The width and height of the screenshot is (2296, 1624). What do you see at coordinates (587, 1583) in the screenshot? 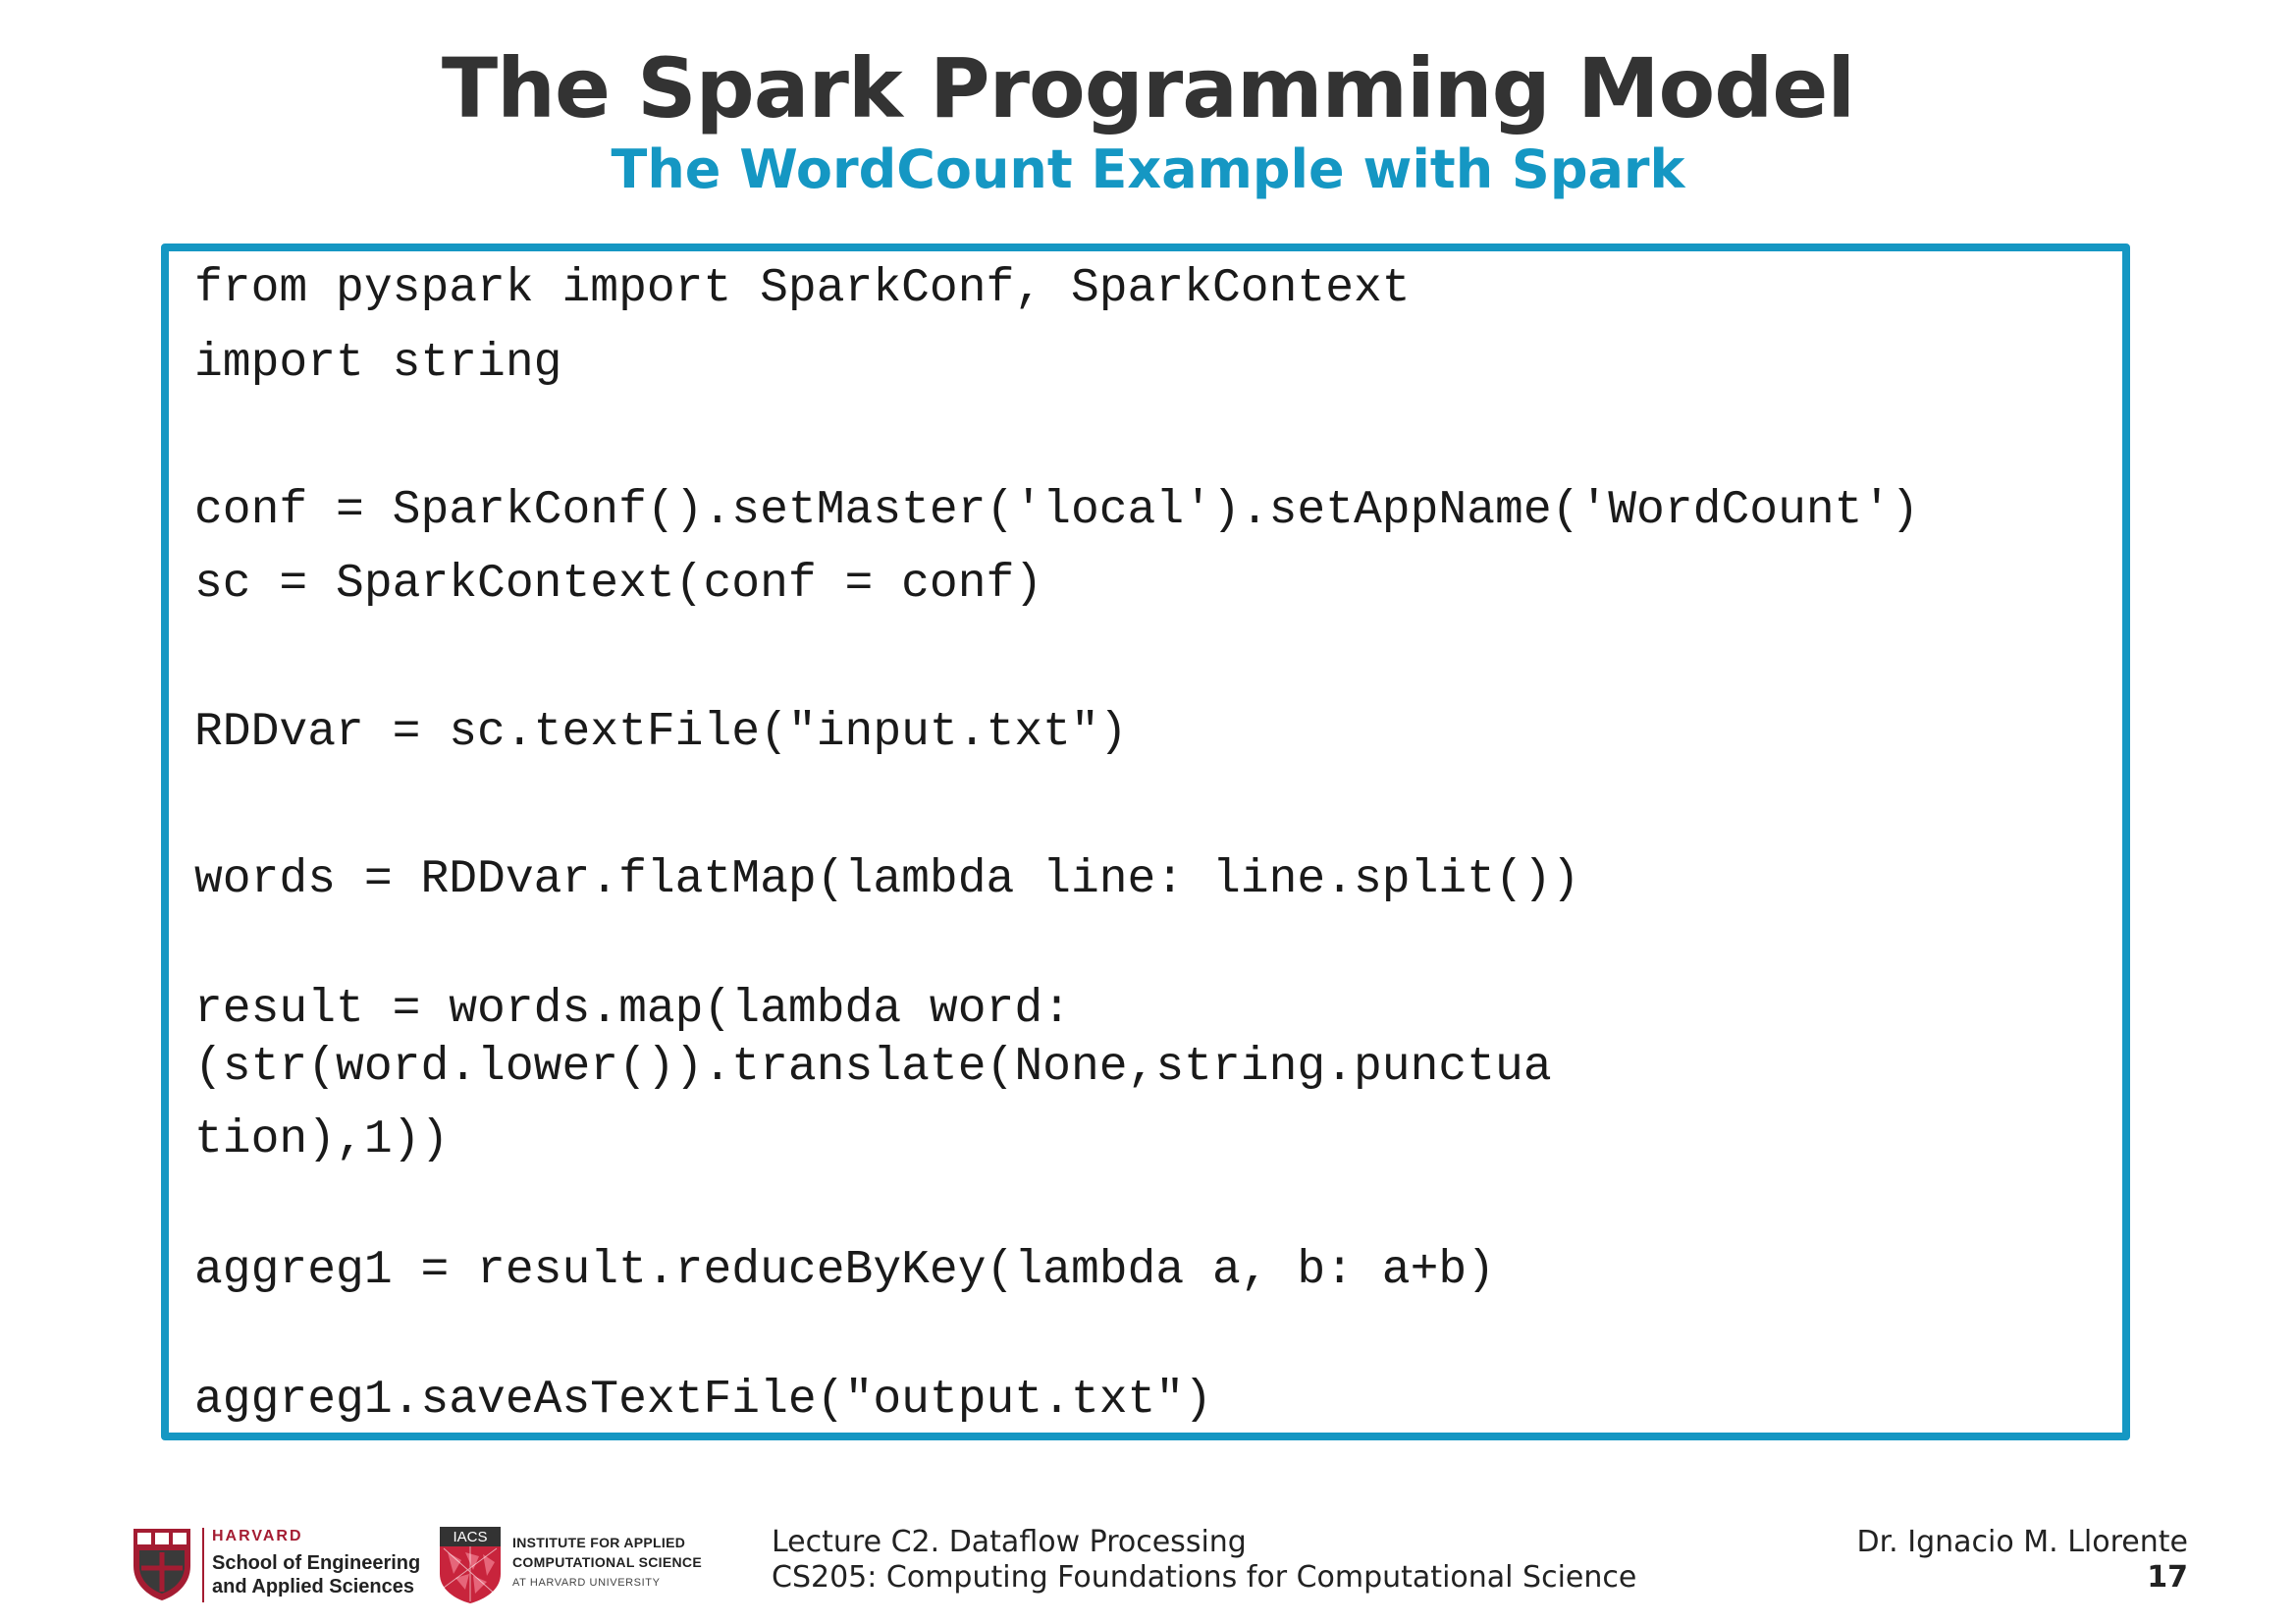
I see `iacs-line-3: AT HARVARD UNIVERSITY` at bounding box center [587, 1583].